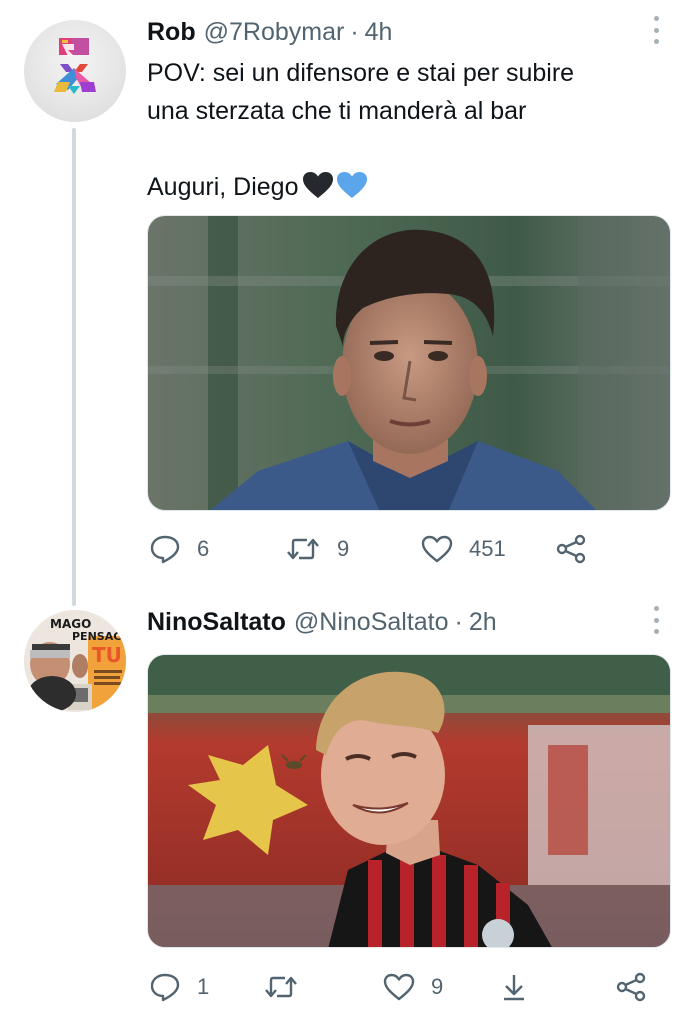  I want to click on like-count: 9, so click(437, 986).